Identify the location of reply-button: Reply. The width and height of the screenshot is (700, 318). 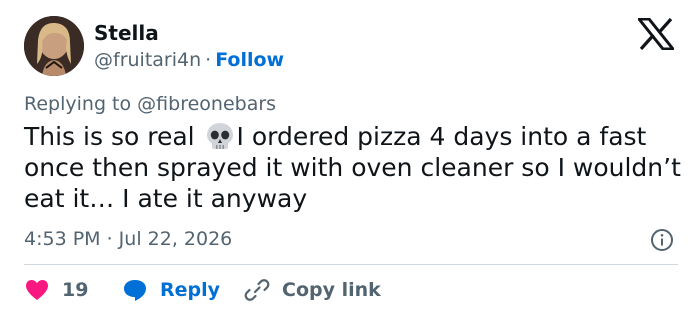
(171, 290).